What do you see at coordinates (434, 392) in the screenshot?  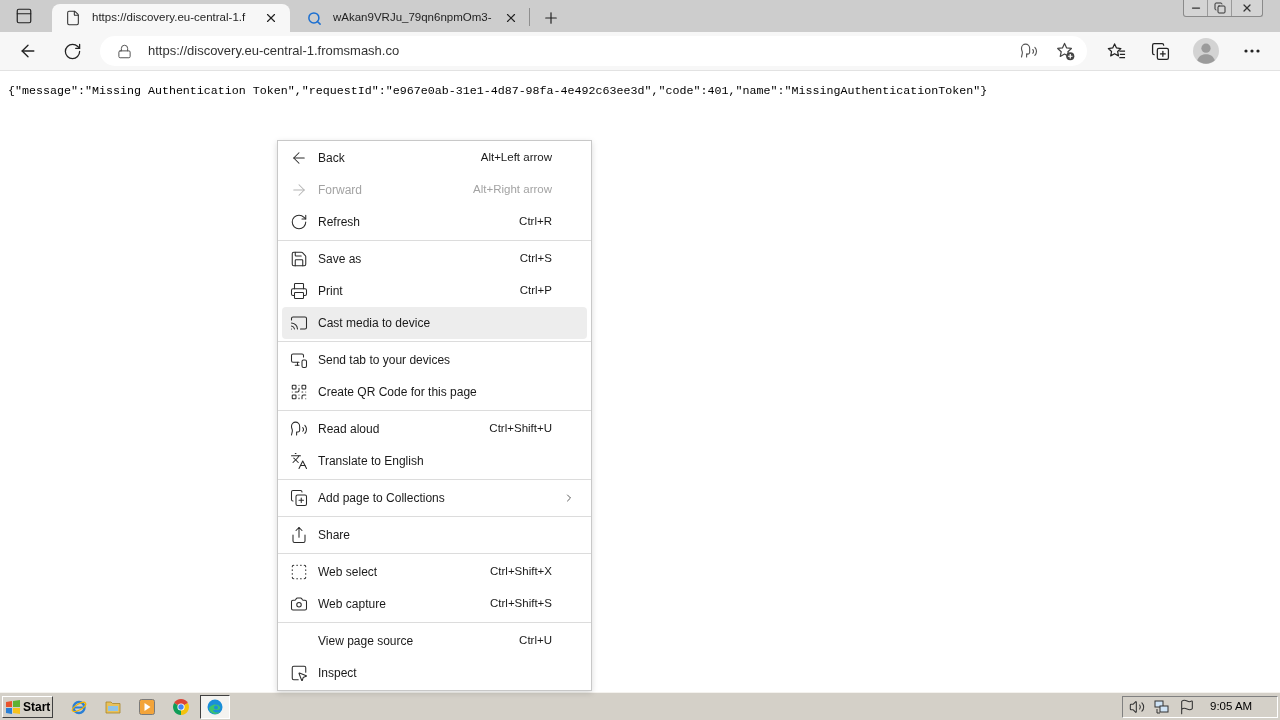 I see `menu-item: Create QR Code for this page` at bounding box center [434, 392].